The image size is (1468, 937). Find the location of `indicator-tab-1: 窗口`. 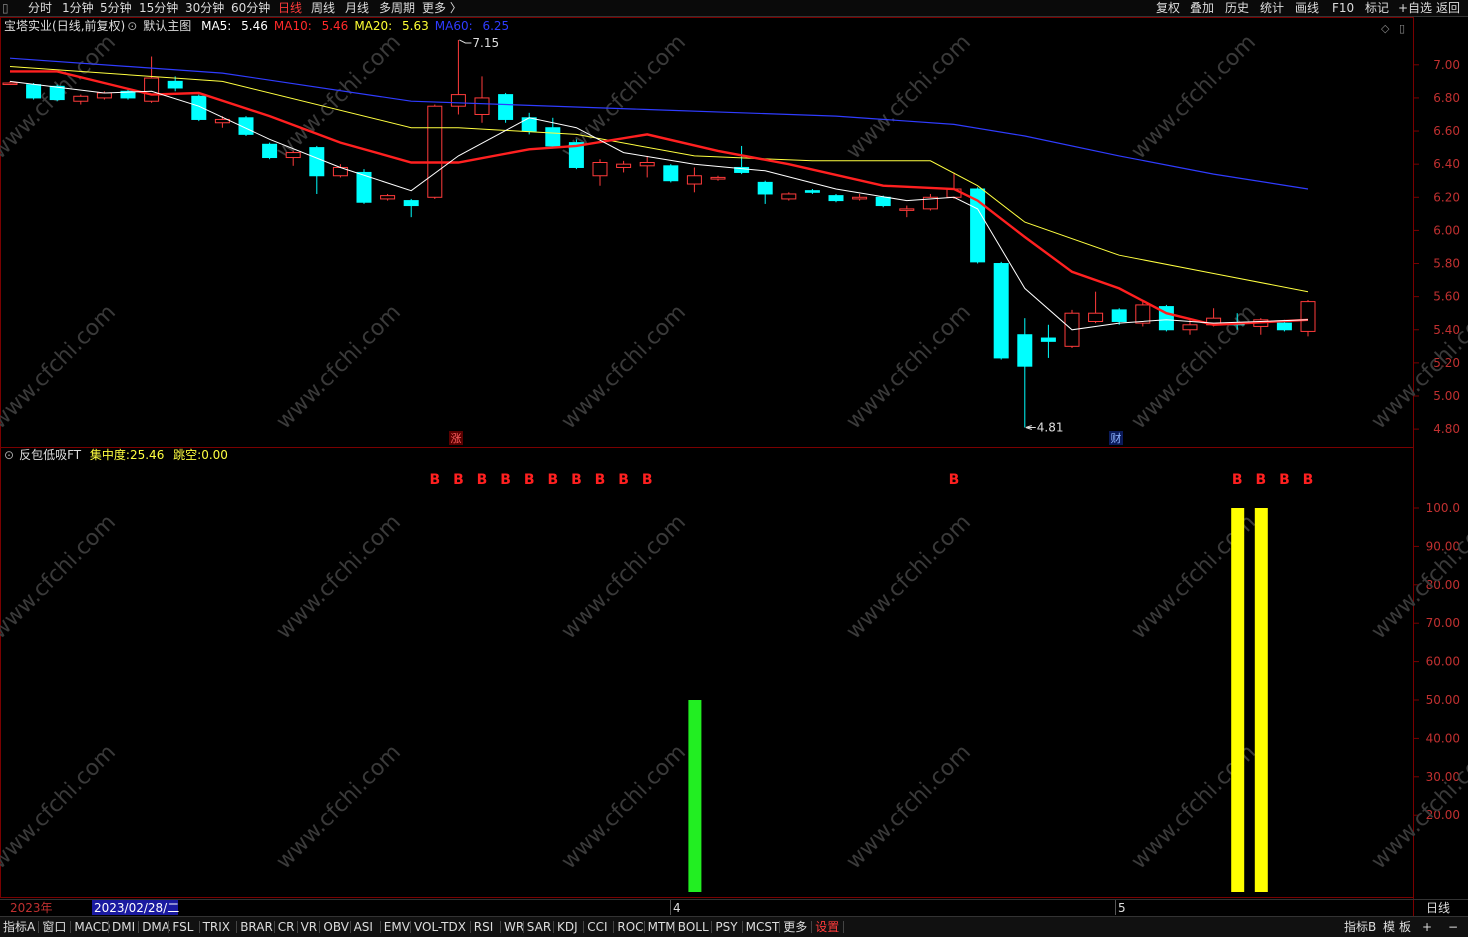

indicator-tab-1: 窗口 is located at coordinates (54, 927).